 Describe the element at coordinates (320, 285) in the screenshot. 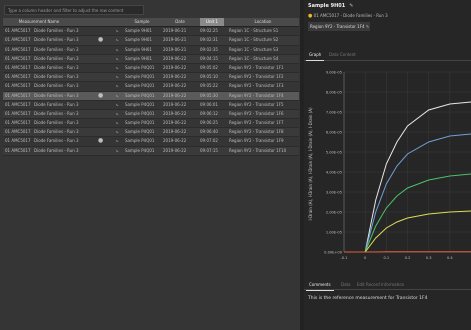

I see `tab-comments: Comments` at that location.